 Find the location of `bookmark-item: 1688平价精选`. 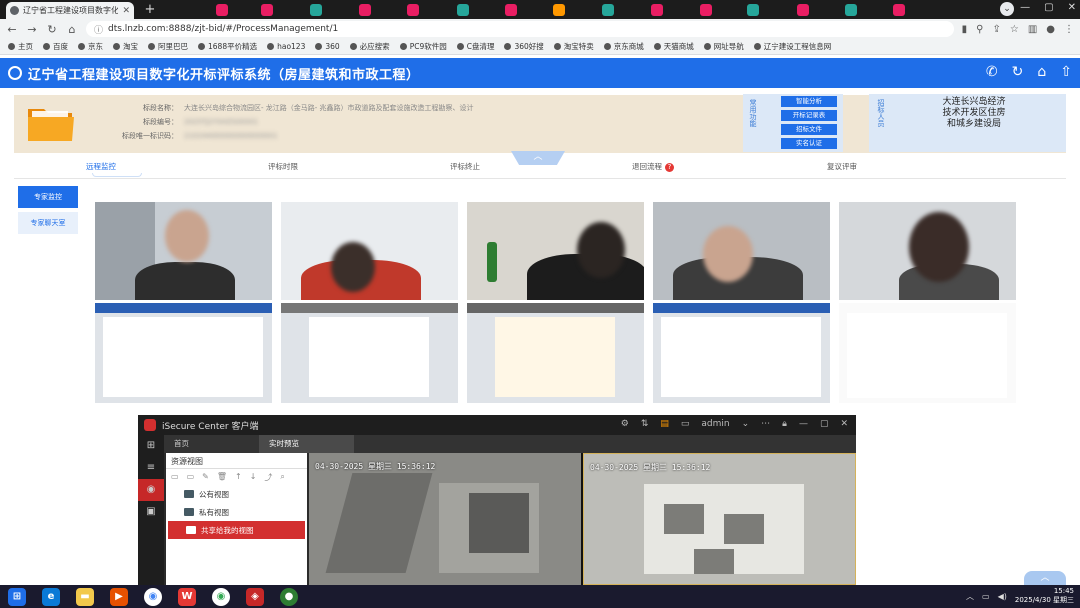

bookmark-item: 1688平价精选 is located at coordinates (227, 46).